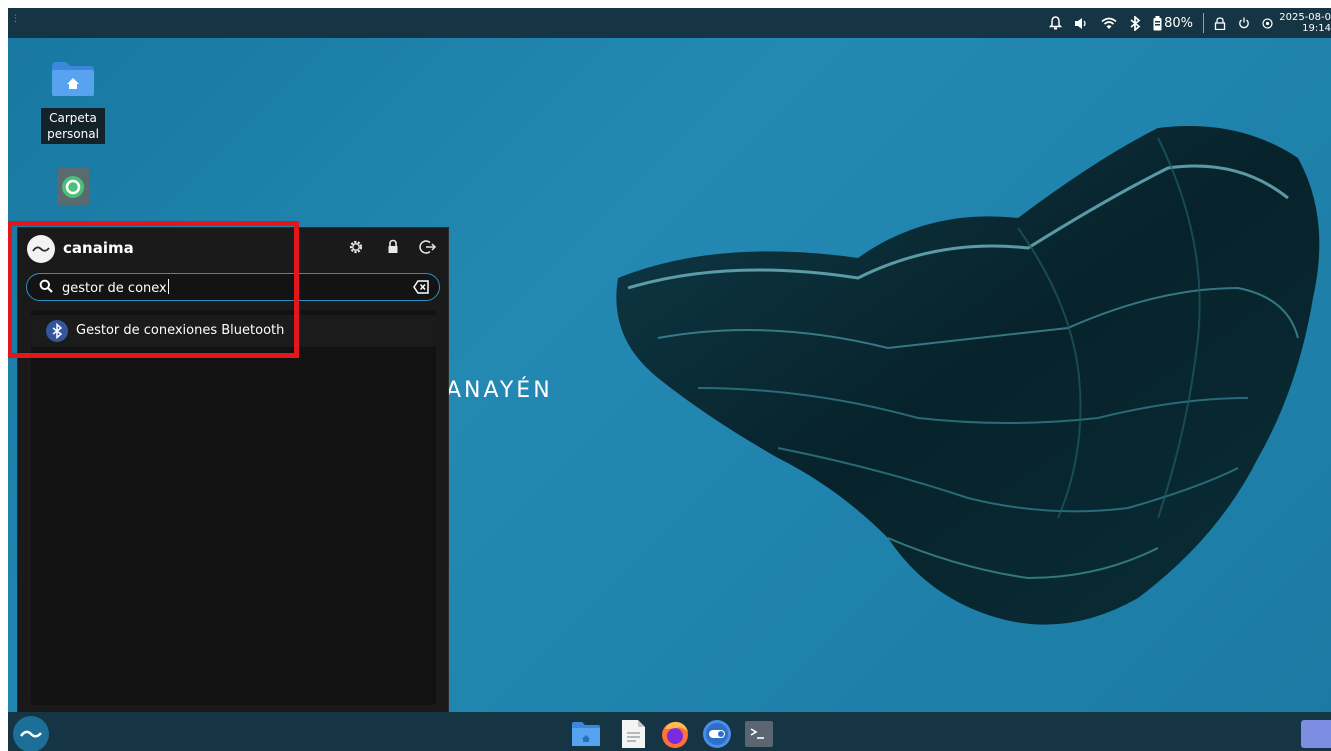 The width and height of the screenshot is (1331, 751). I want to click on terminal-icon, so click(759, 734).